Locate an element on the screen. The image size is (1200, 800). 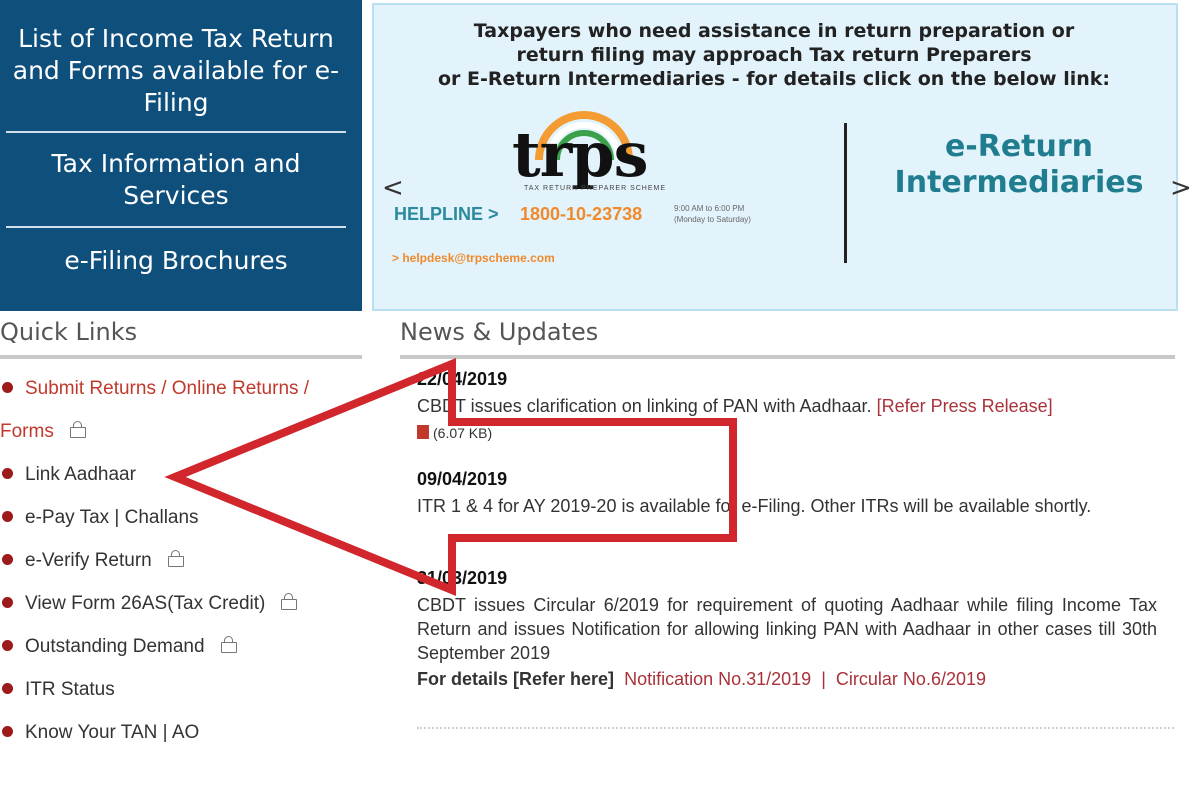
quick-link-label: Forms is located at coordinates (27, 431).